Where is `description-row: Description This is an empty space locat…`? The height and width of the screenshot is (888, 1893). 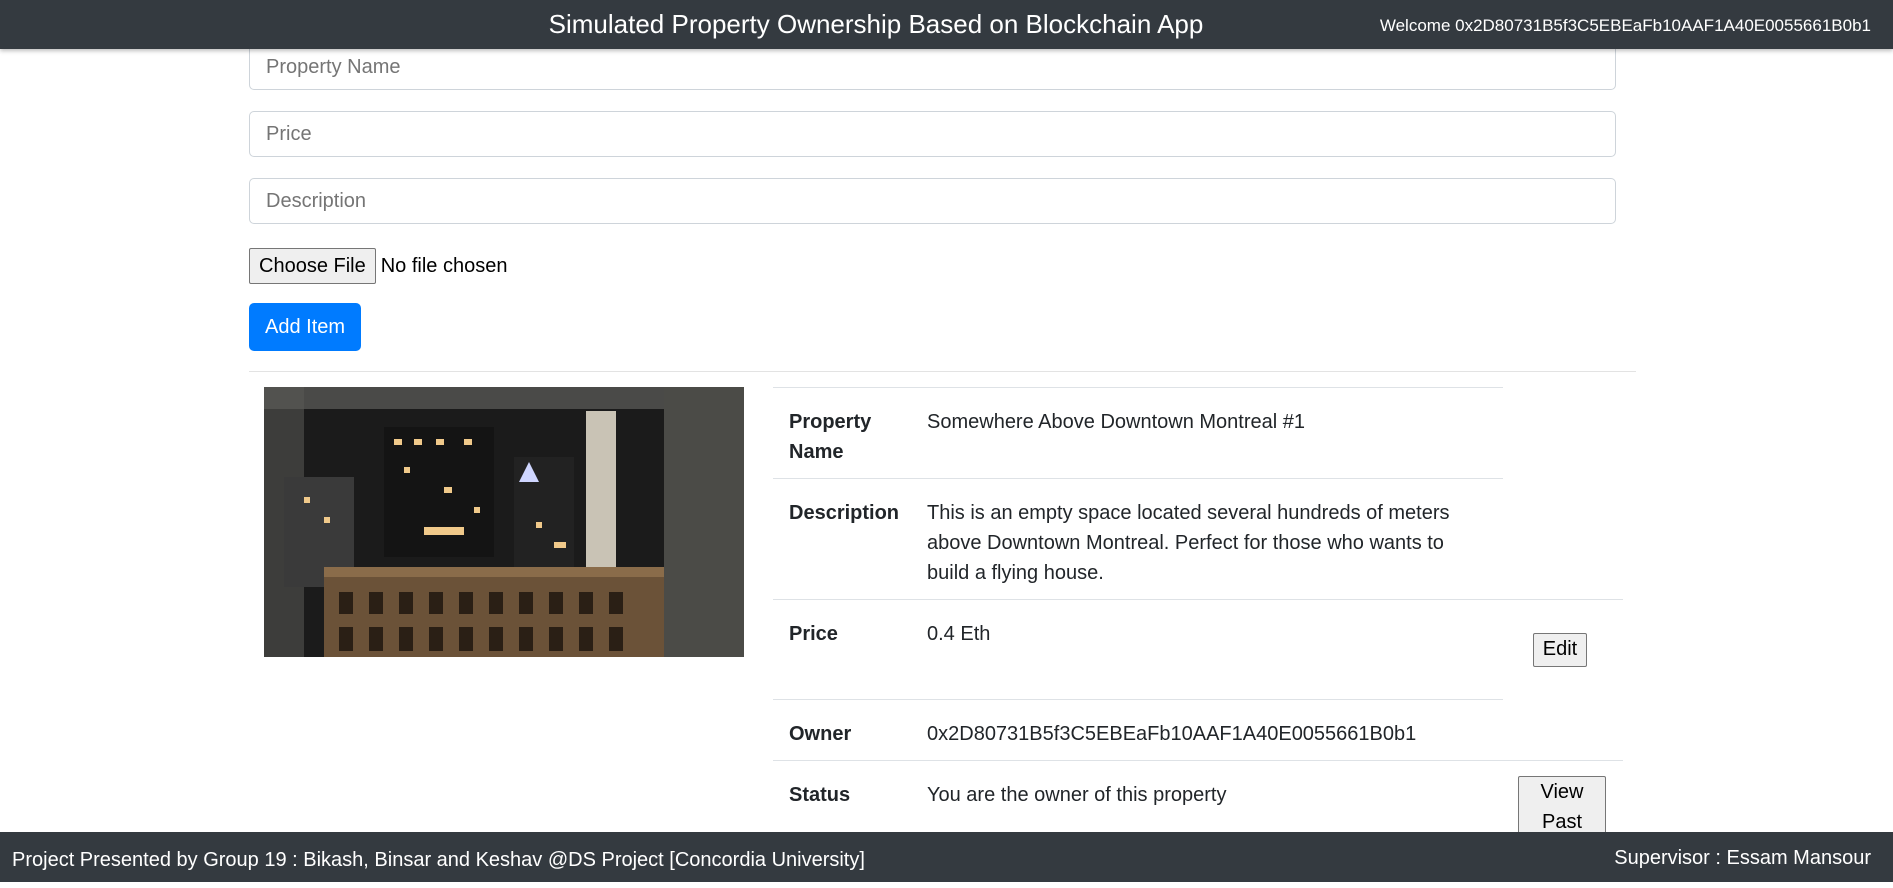
description-row: Description This is an empty space locat… is located at coordinates (1138, 539).